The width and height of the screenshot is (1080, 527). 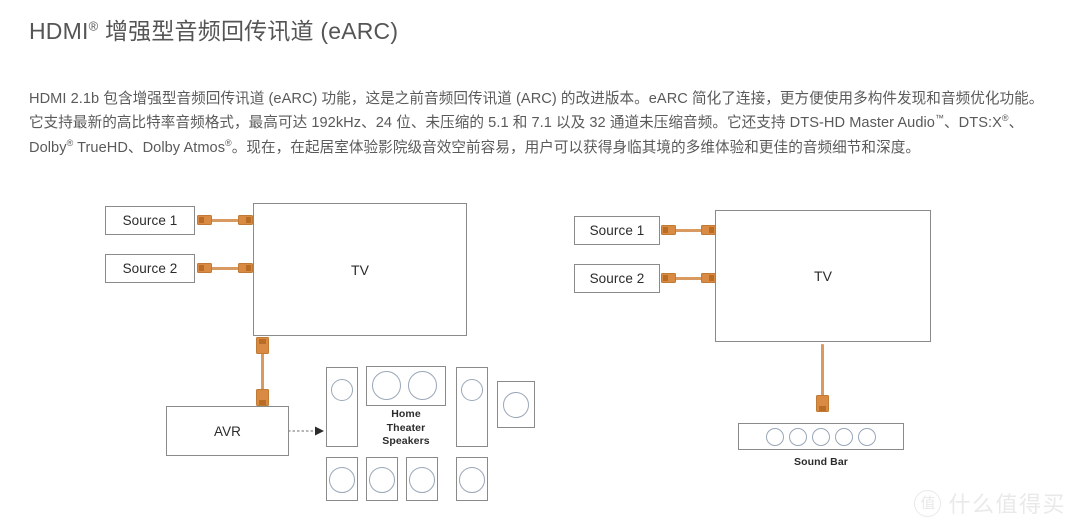 What do you see at coordinates (248, 220) in the screenshot?
I see `left-hdmi-plug-tip-source1-in` at bounding box center [248, 220].